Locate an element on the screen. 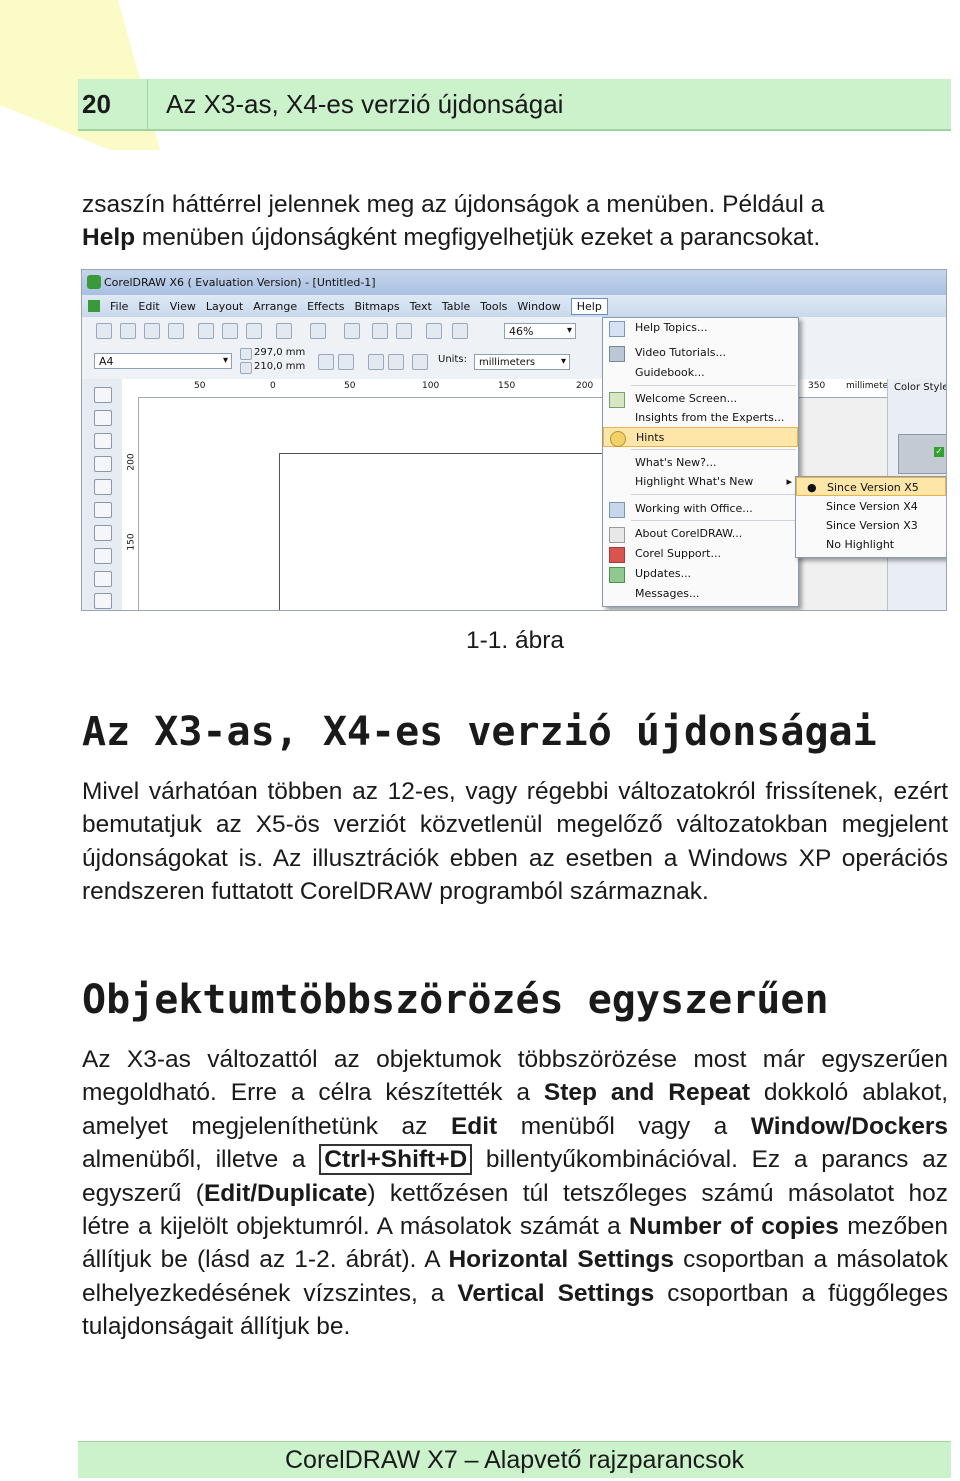  welcome-screen-icon is located at coordinates (617, 400).